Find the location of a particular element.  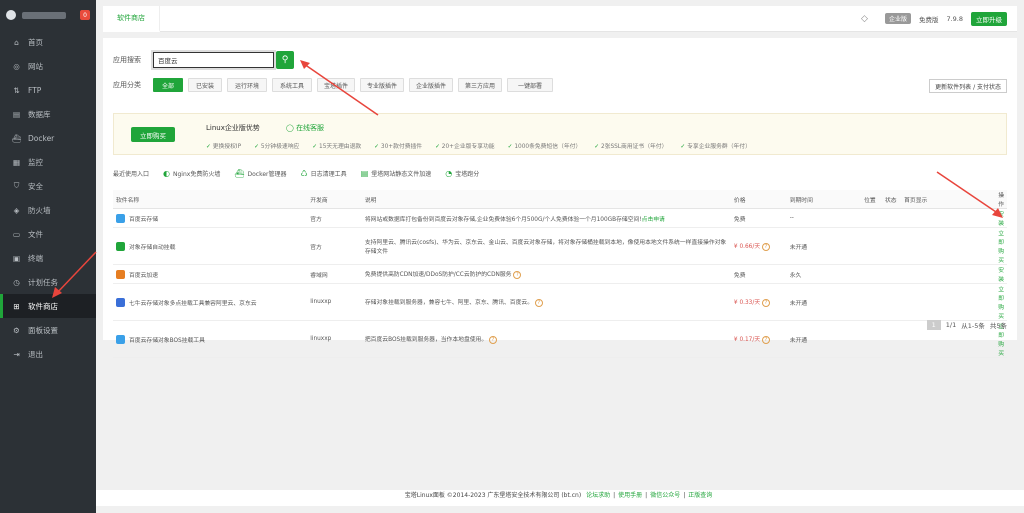

category-tab: 已安装 is located at coordinates (205, 85).